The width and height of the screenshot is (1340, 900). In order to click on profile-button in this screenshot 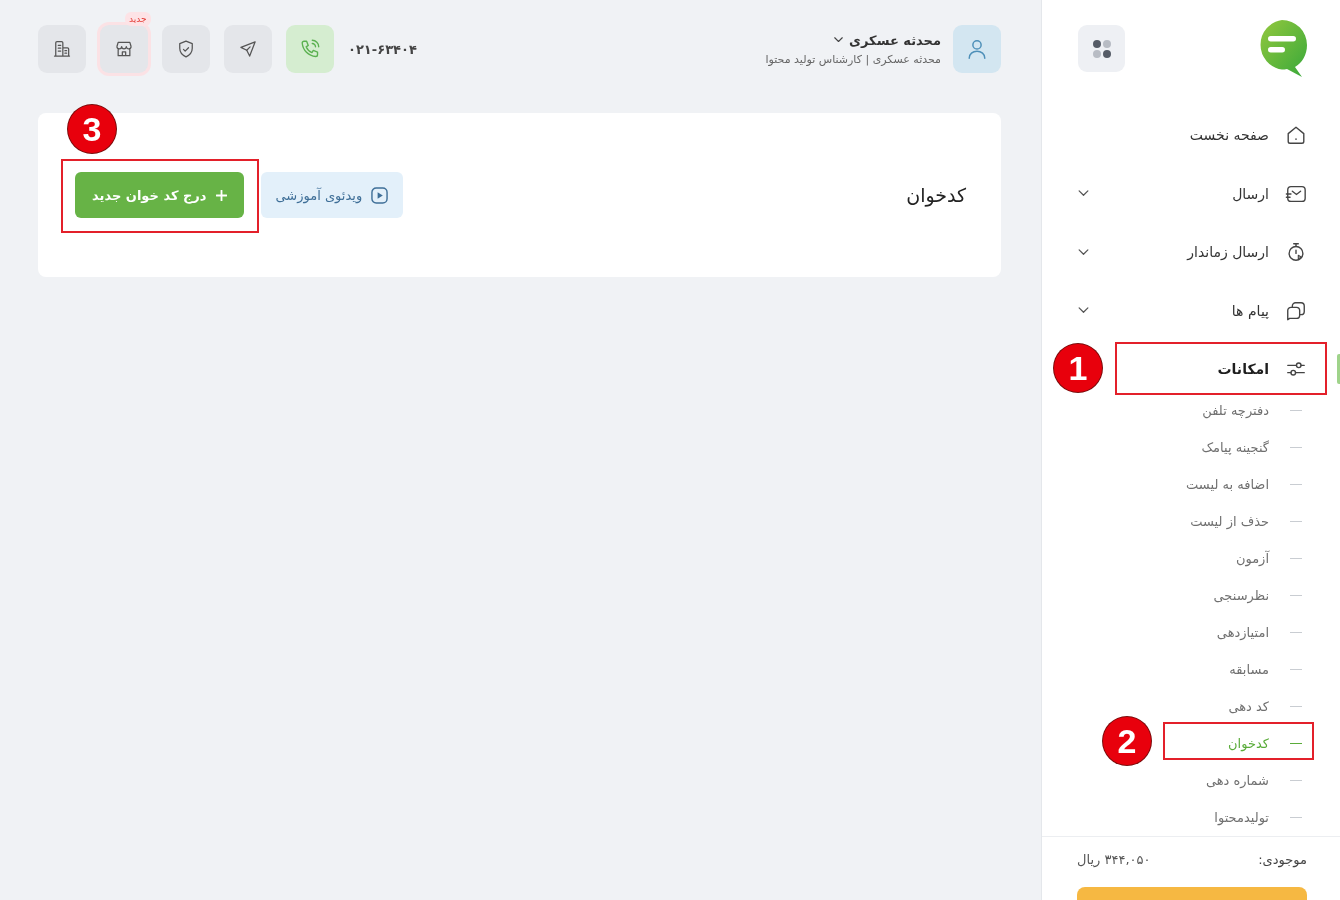, I will do `click(977, 49)`.